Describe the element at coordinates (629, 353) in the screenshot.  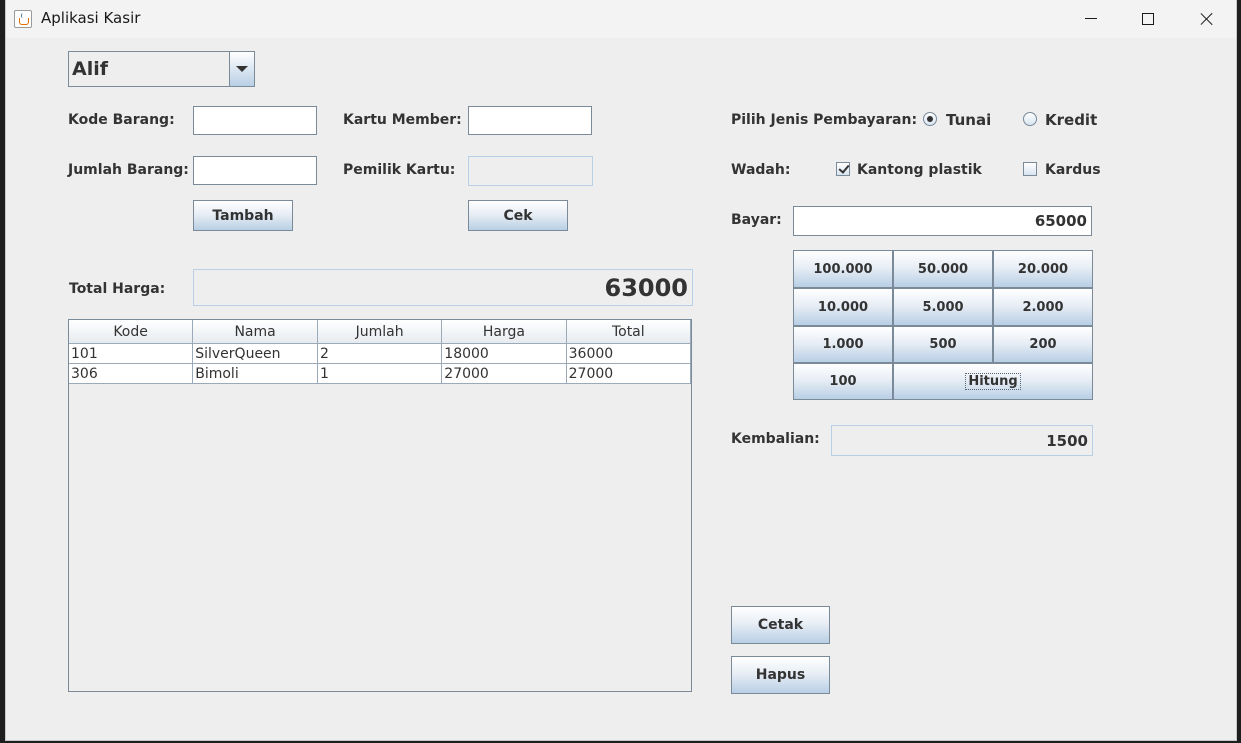
I see `table-cell: 36000` at that location.